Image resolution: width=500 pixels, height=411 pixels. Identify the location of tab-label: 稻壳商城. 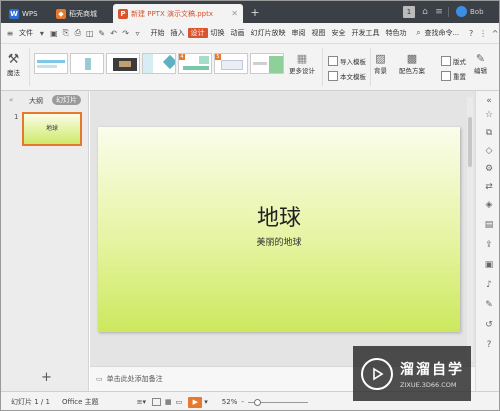
(83, 13).